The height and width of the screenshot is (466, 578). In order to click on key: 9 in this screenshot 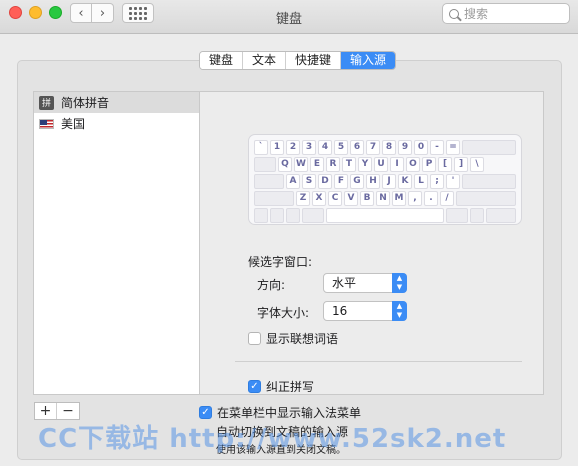, I will do `click(405, 147)`.